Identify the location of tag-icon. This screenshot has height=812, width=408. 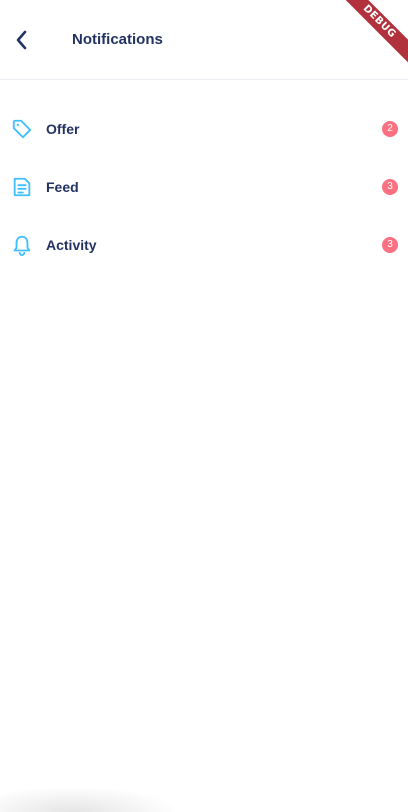
(22, 129).